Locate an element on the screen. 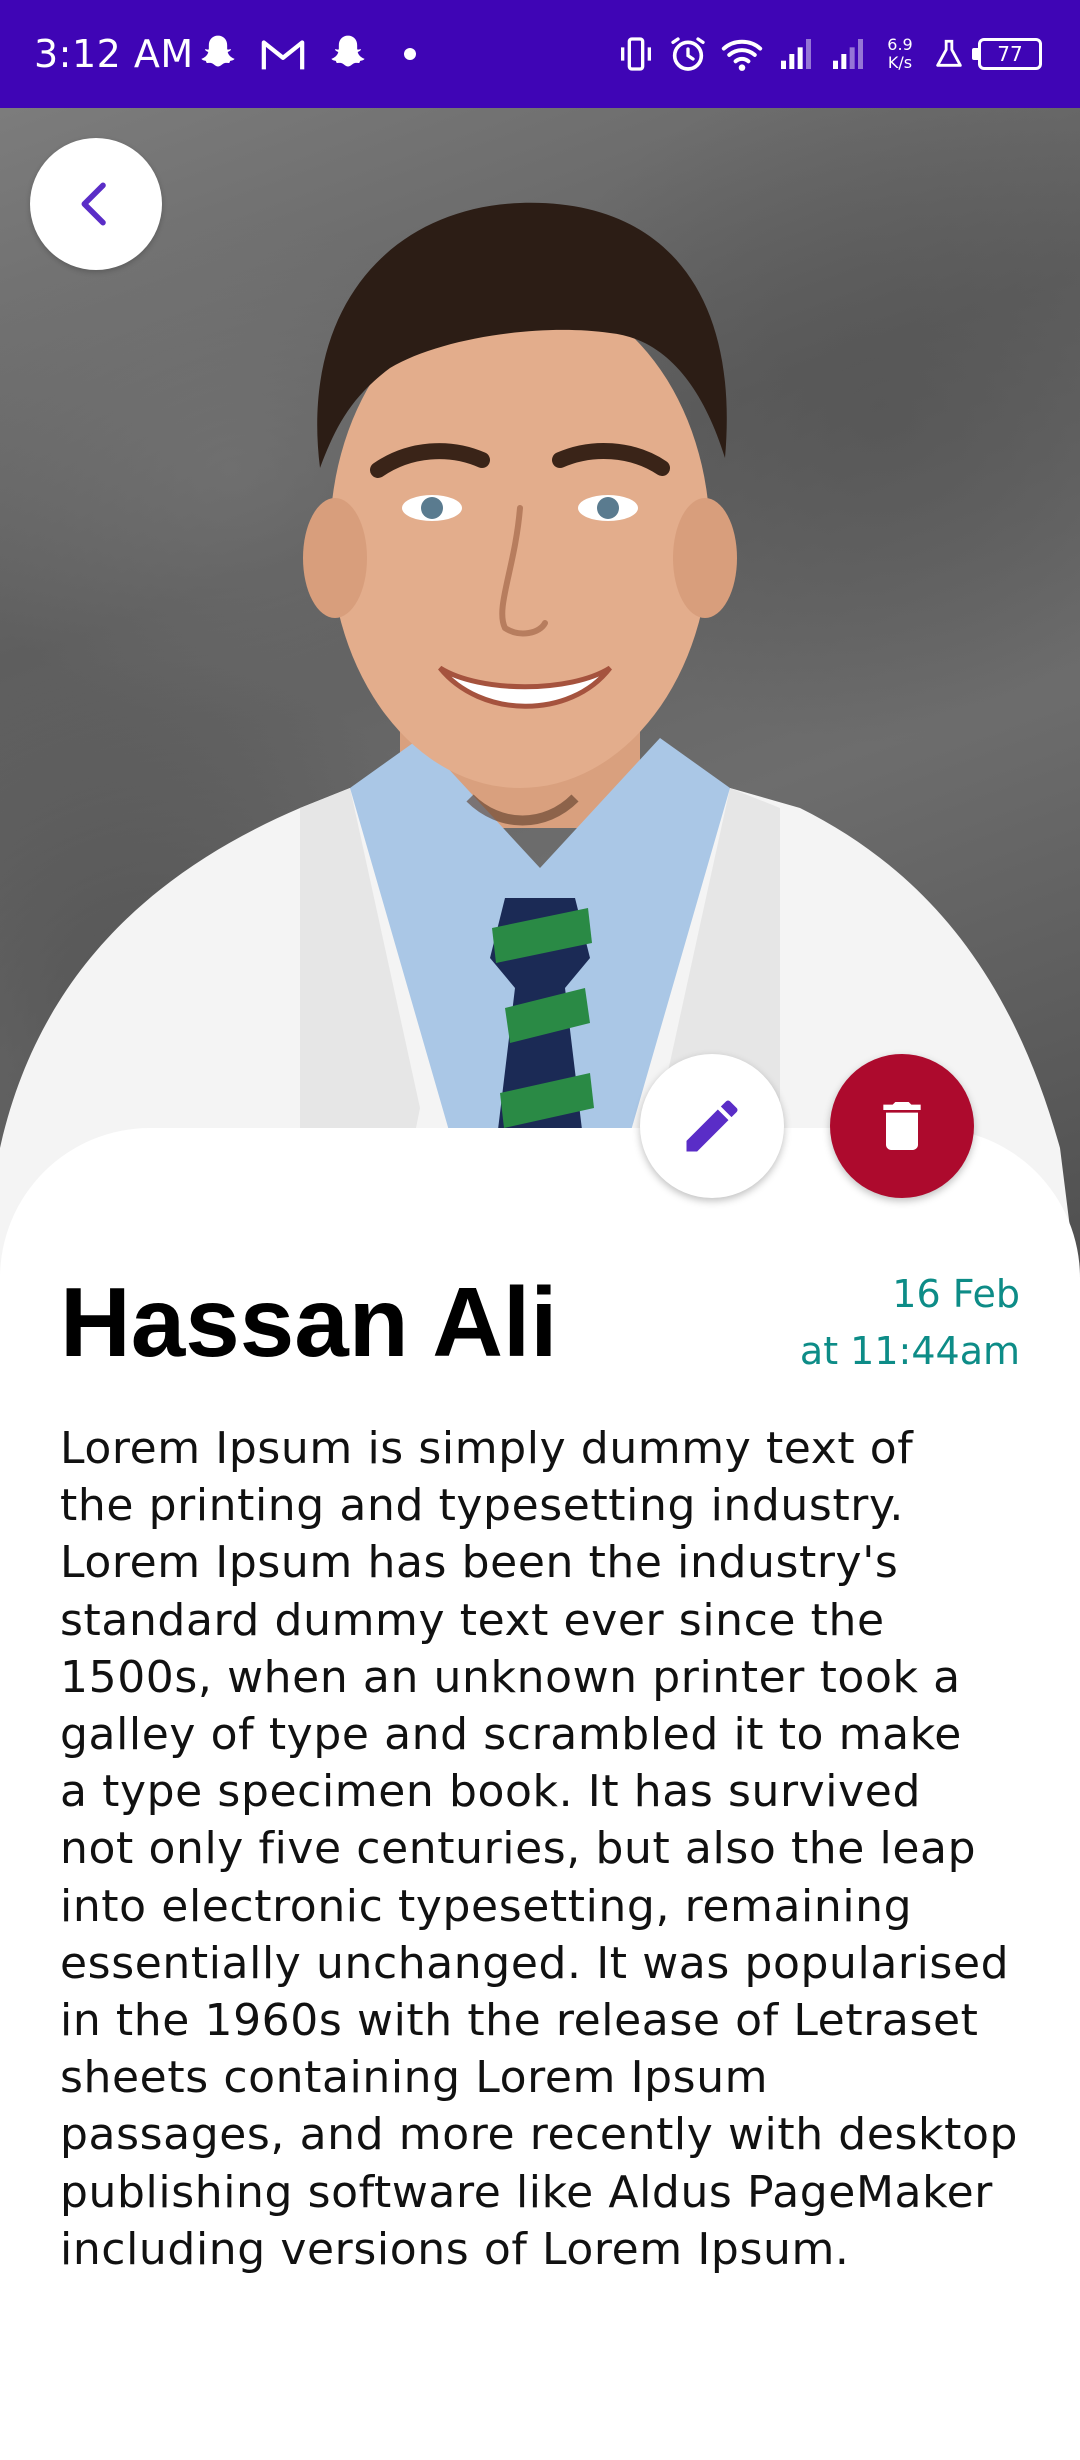 The width and height of the screenshot is (1080, 2460). dot-icon is located at coordinates (410, 54).